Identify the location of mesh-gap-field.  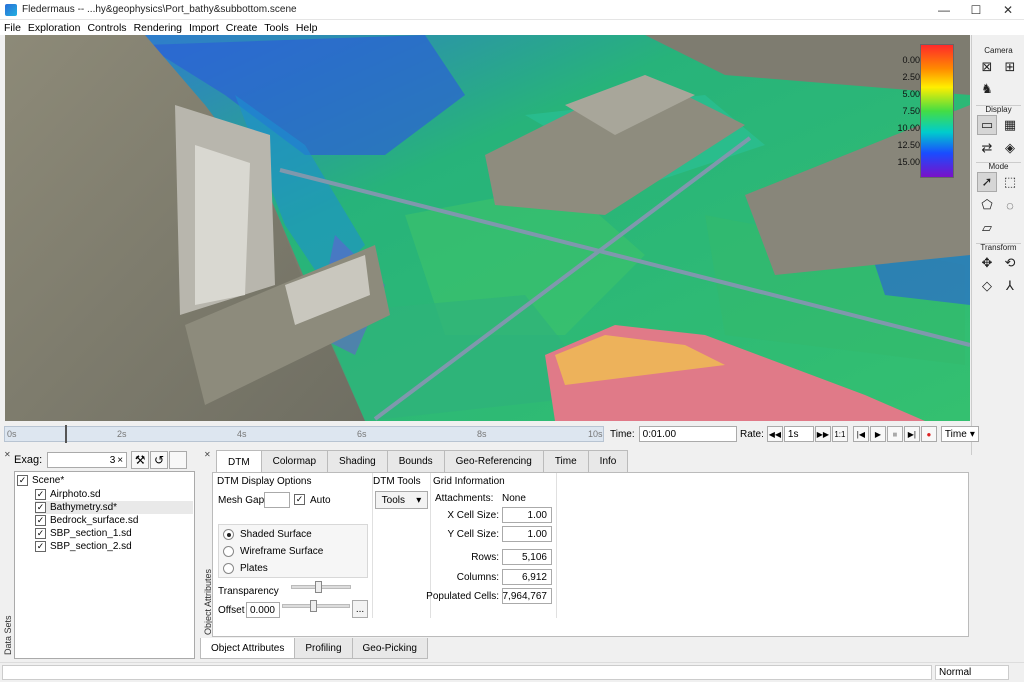
(277, 500).